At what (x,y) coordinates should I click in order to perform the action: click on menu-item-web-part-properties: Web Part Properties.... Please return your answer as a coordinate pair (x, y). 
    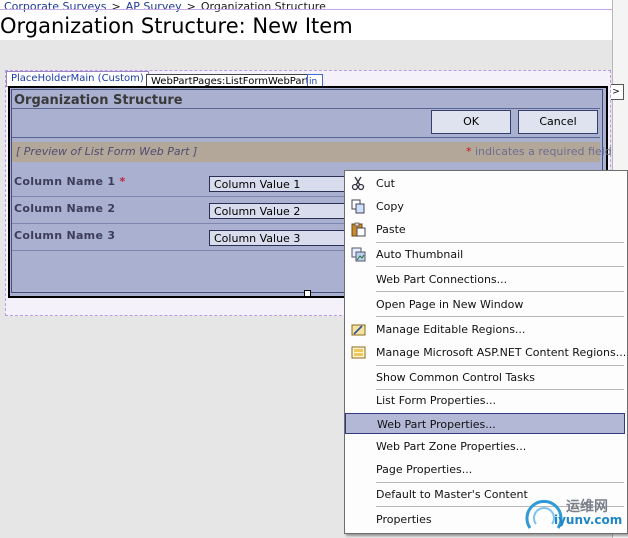
    Looking at the image, I should click on (485, 423).